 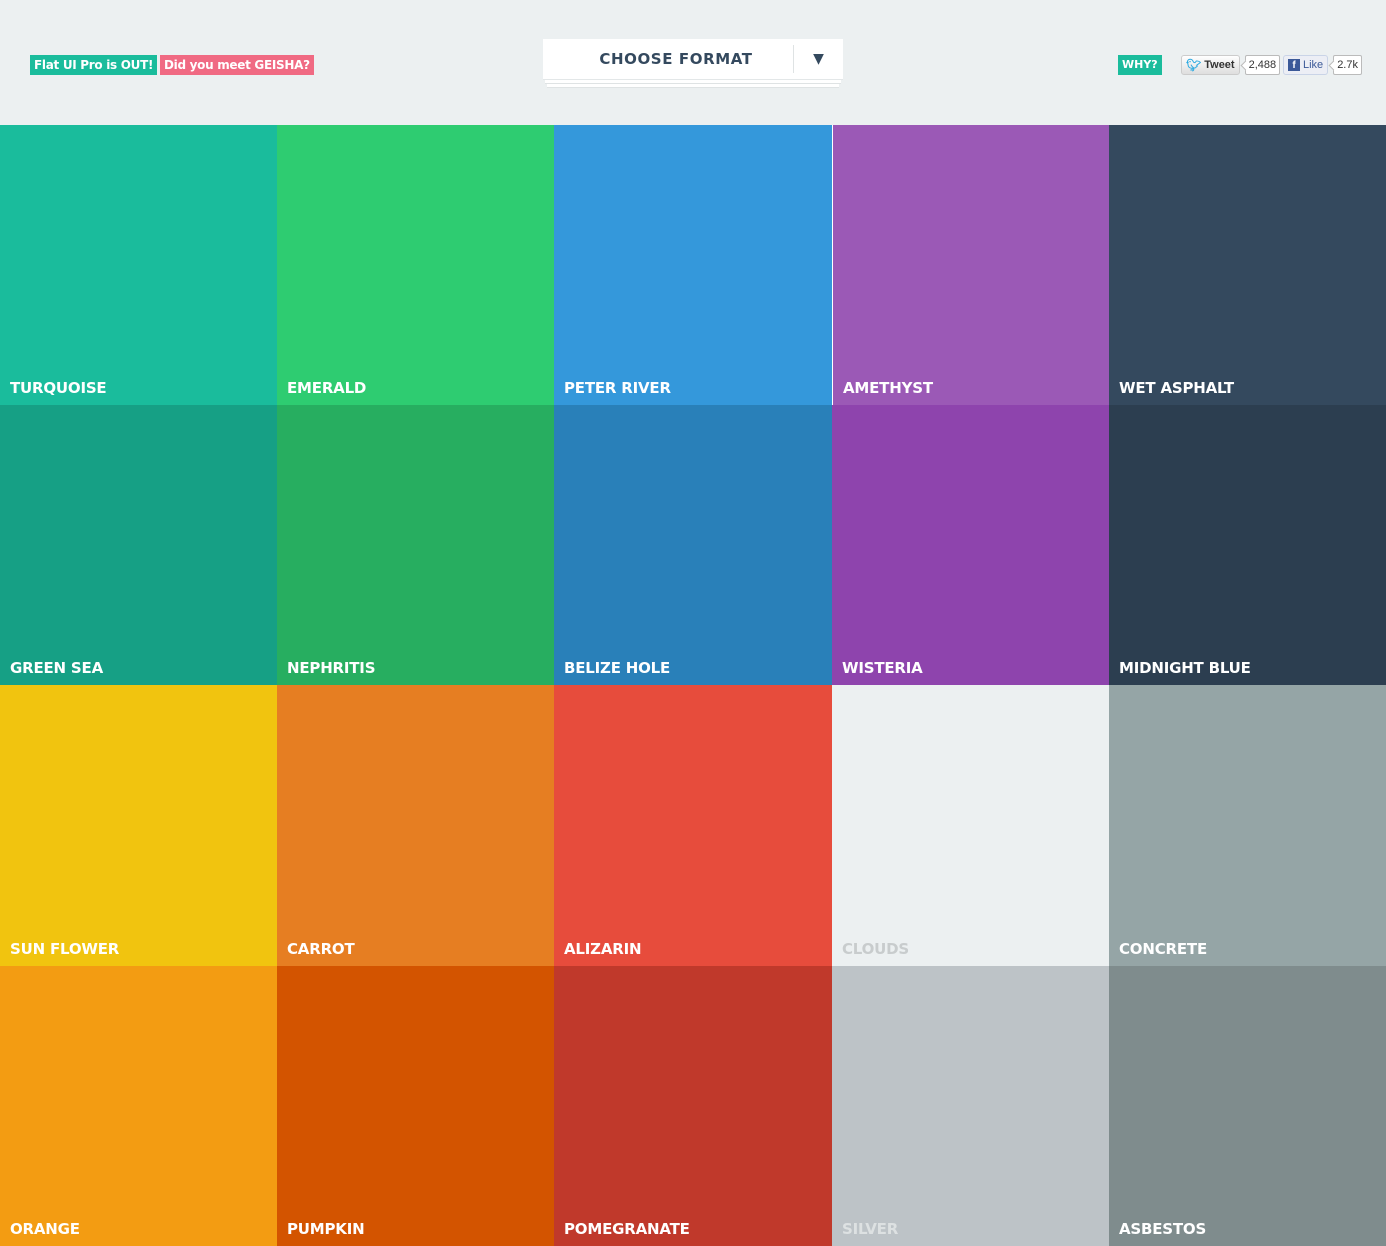 I want to click on color-tile-concrete: CONCRETE, so click(x=1247, y=825).